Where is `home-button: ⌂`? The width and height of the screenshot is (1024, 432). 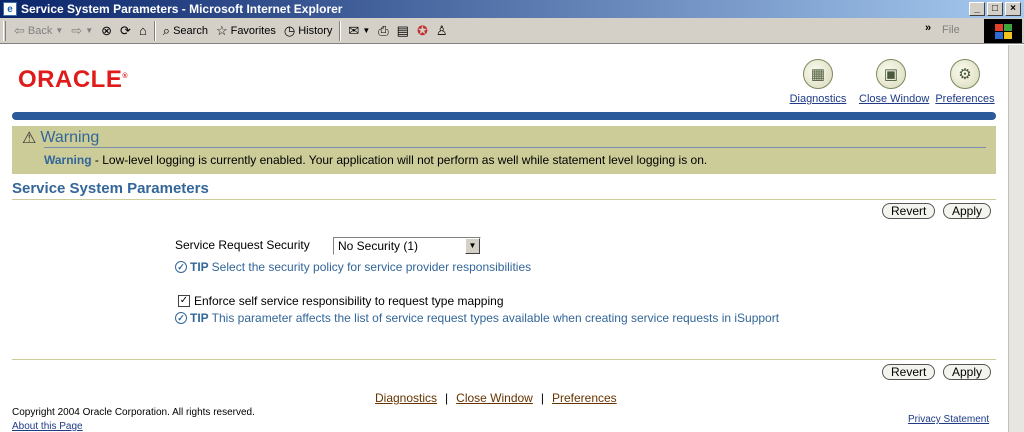 home-button: ⌂ is located at coordinates (143, 31).